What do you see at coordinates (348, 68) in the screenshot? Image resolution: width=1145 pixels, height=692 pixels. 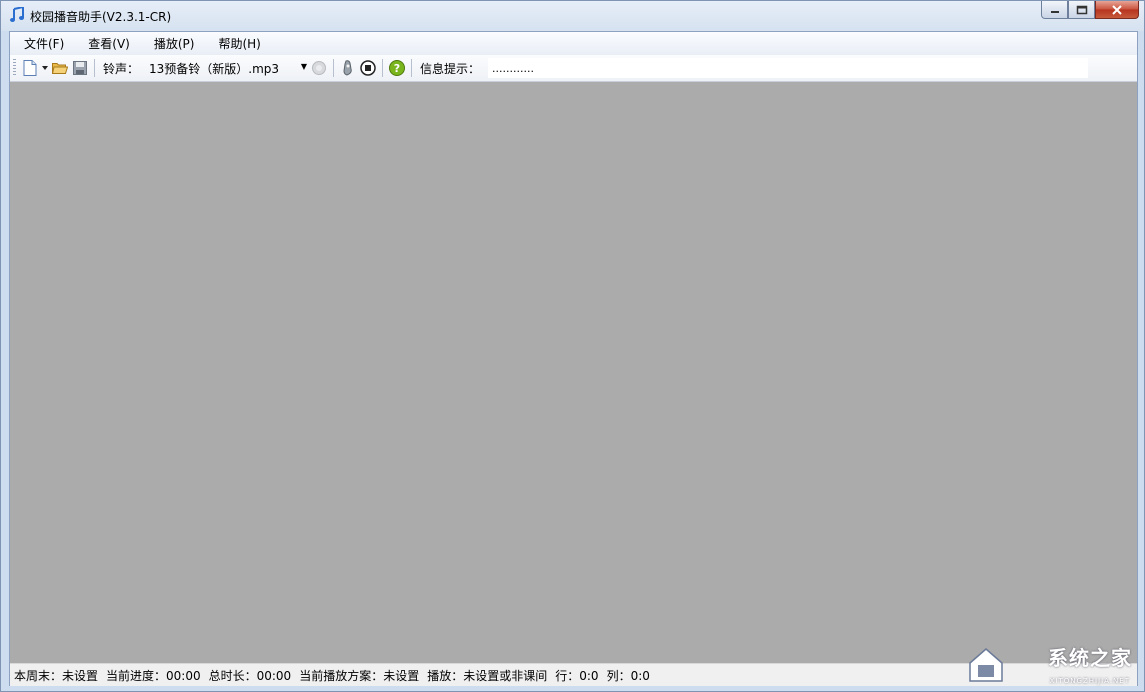 I see `ring-bell-icon` at bounding box center [348, 68].